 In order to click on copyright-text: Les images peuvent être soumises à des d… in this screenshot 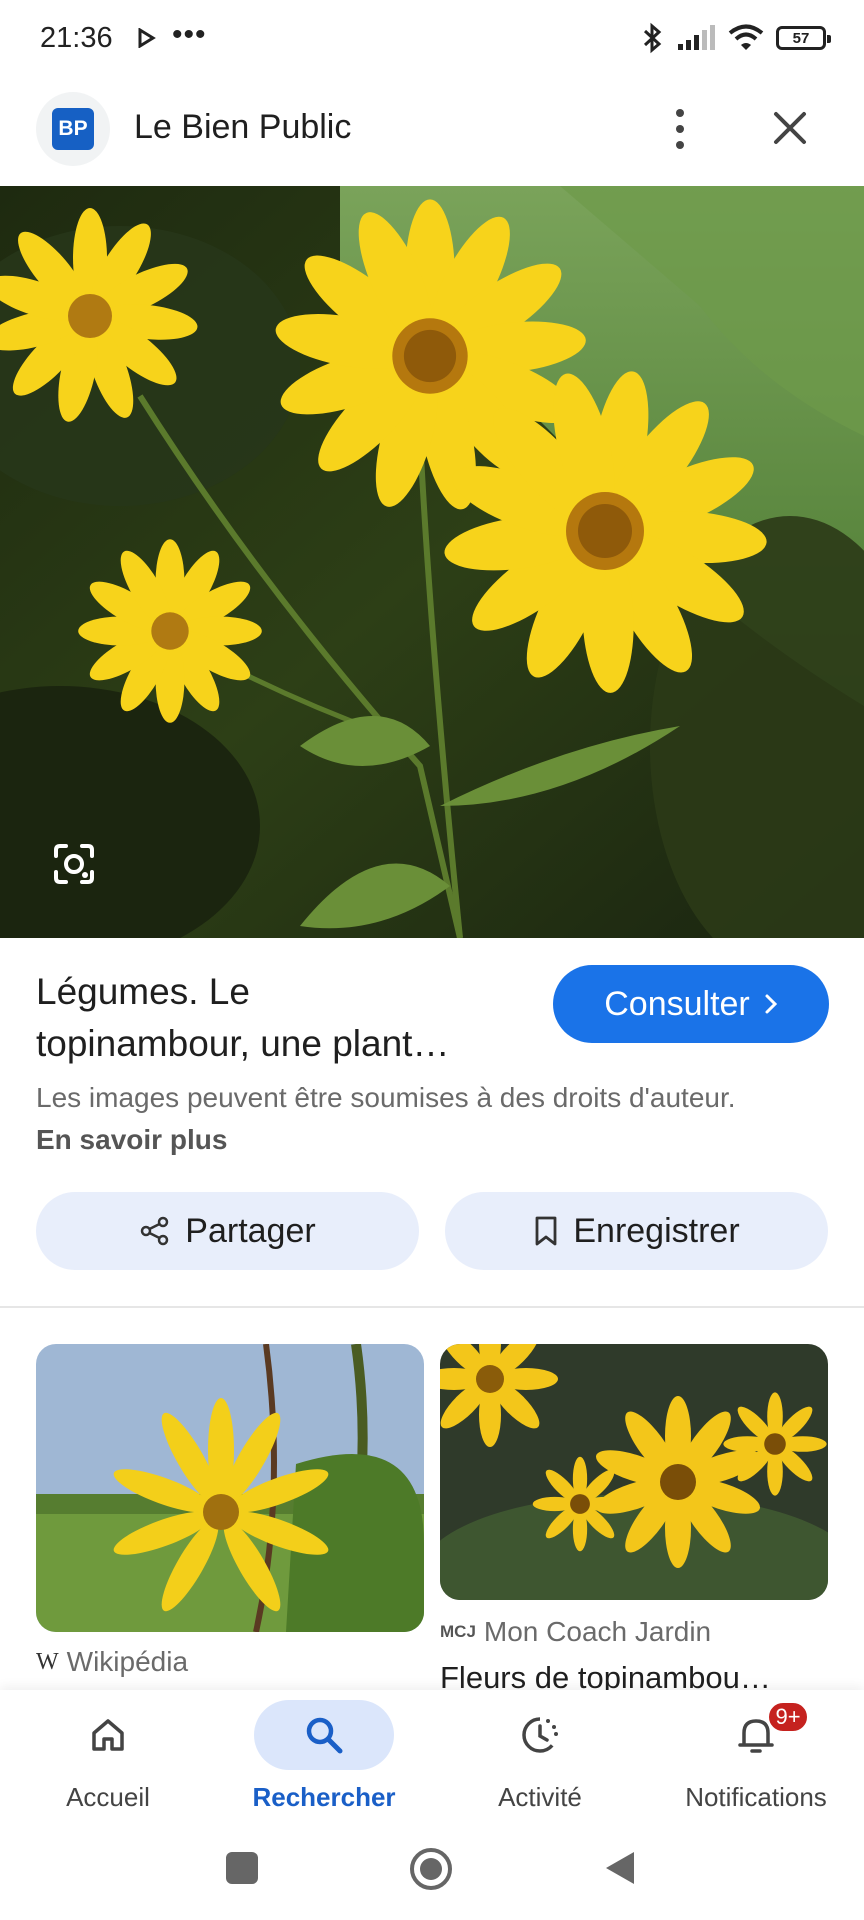, I will do `click(386, 1097)`.